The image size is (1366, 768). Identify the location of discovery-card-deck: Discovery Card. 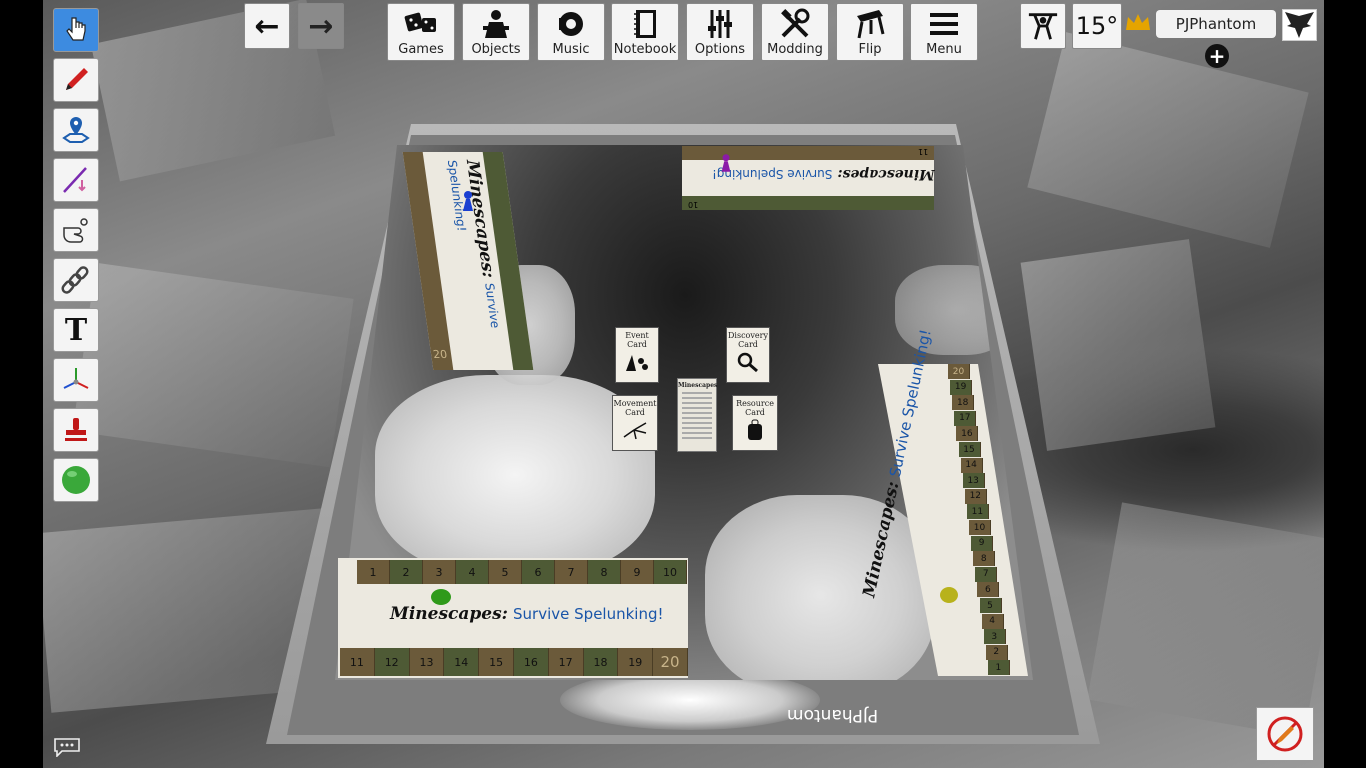
(748, 355).